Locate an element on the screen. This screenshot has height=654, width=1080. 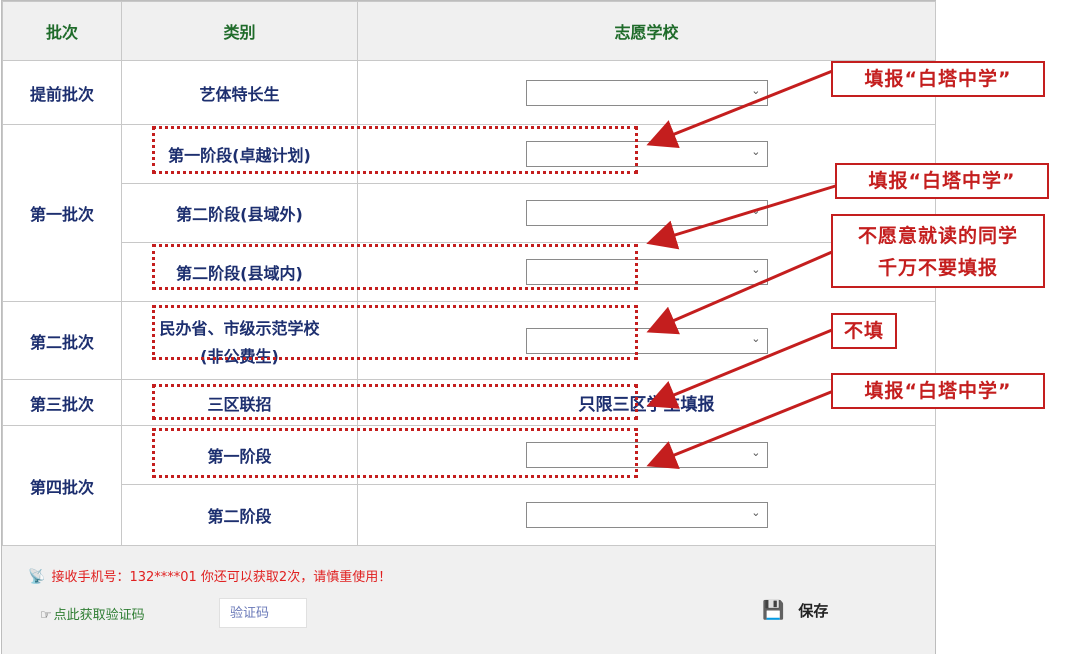
callout-fill-baita-2: 填报“白塔中学” is located at coordinates (942, 181).